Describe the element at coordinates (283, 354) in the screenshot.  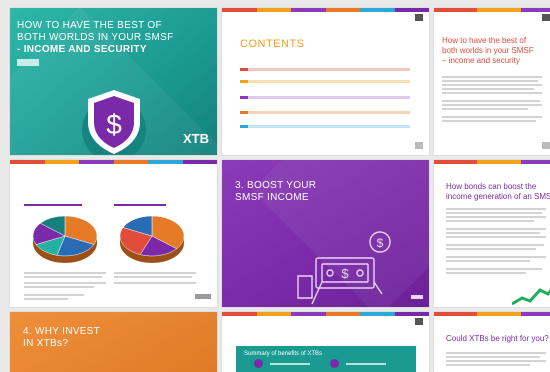
I see `summary-title: Summary of benefits of XTBs` at that location.